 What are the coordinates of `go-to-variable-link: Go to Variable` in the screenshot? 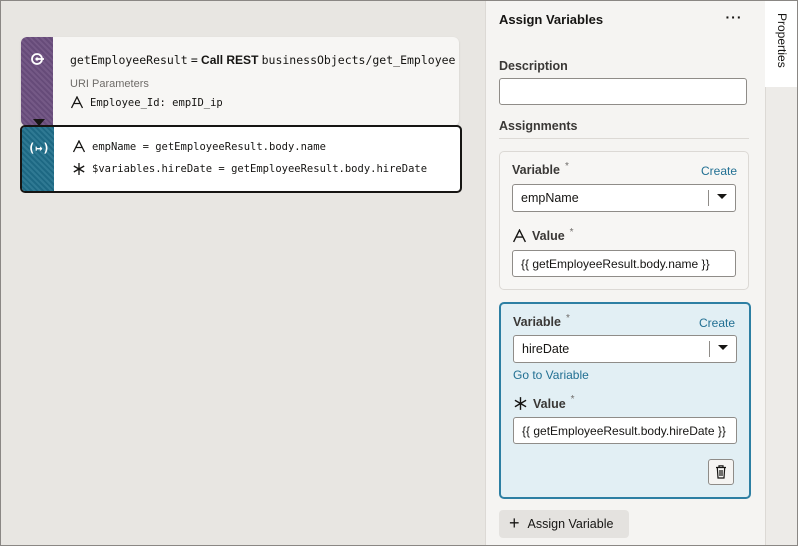 It's located at (551, 375).